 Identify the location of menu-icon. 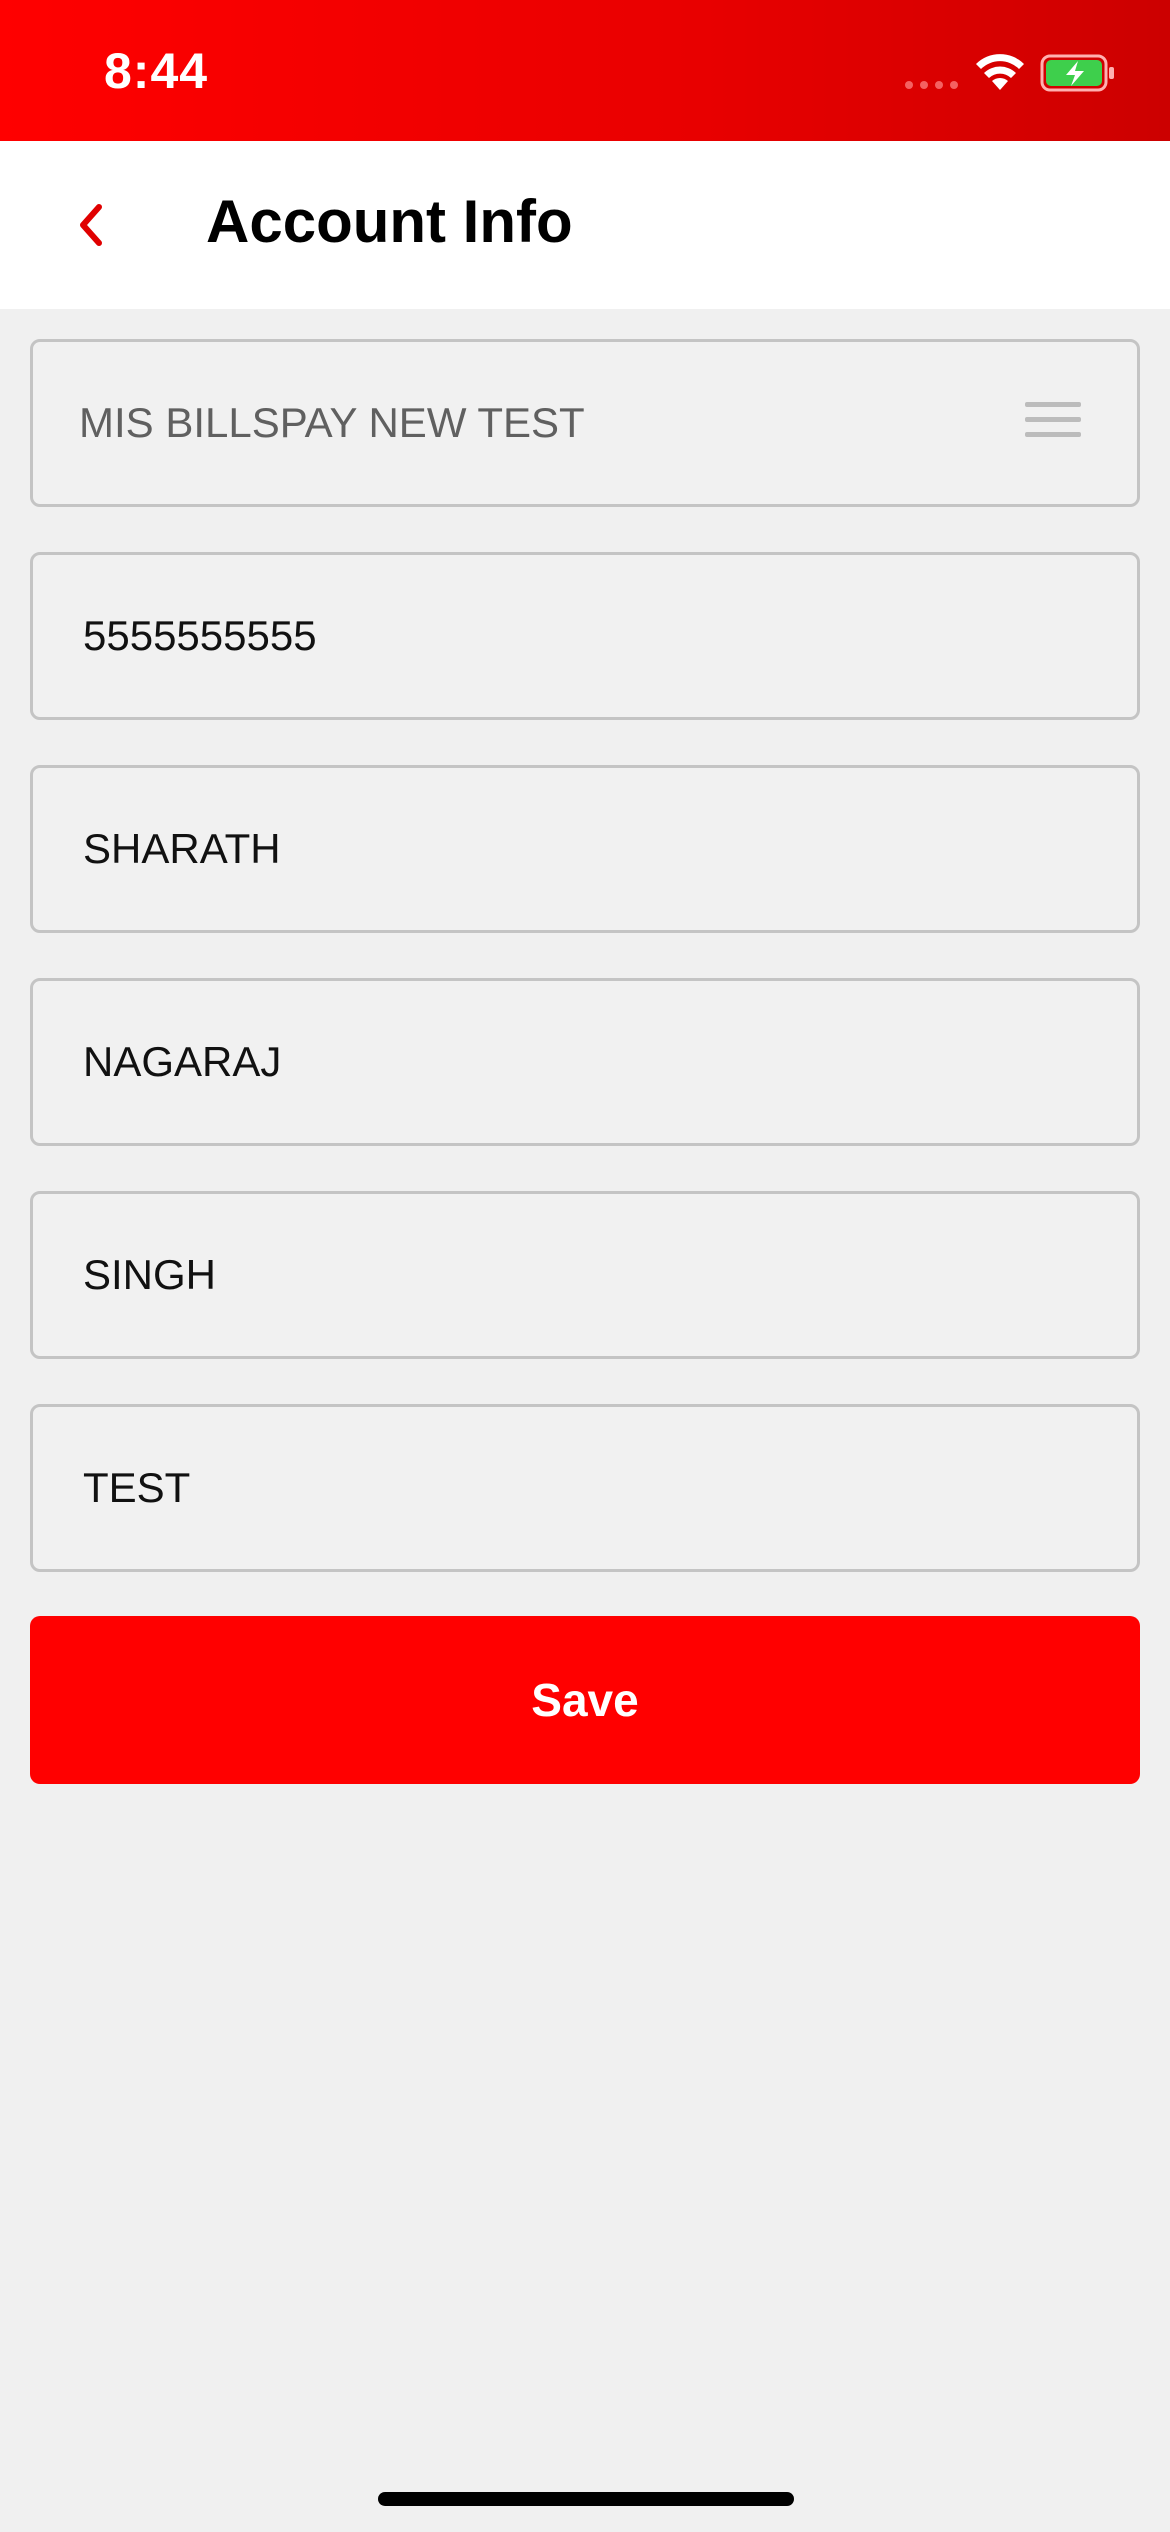
(1053, 423).